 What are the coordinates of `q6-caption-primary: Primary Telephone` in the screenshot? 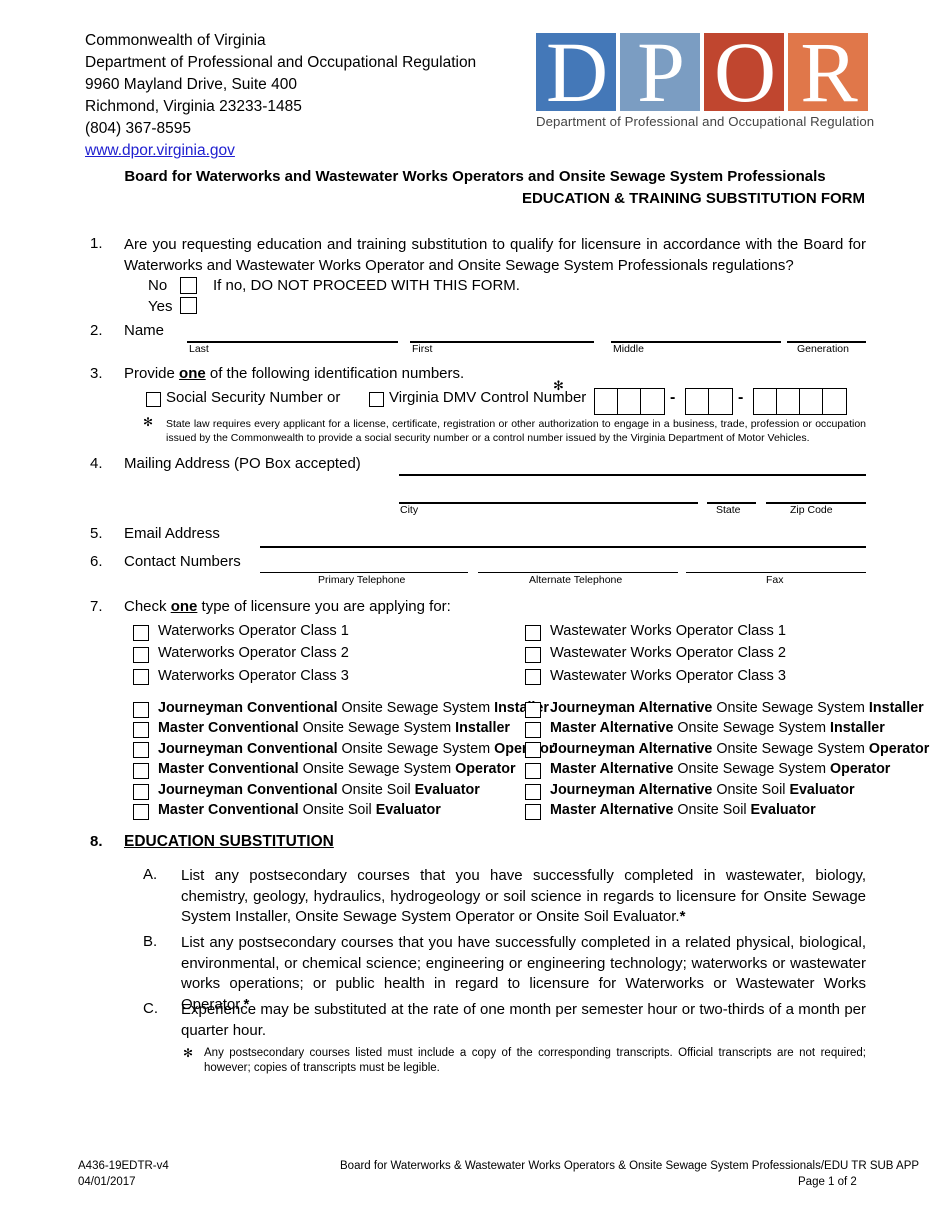 It's located at (362, 580).